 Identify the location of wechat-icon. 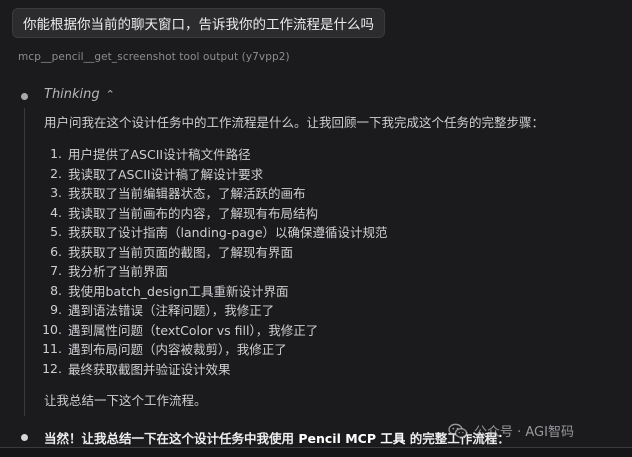
(458, 430).